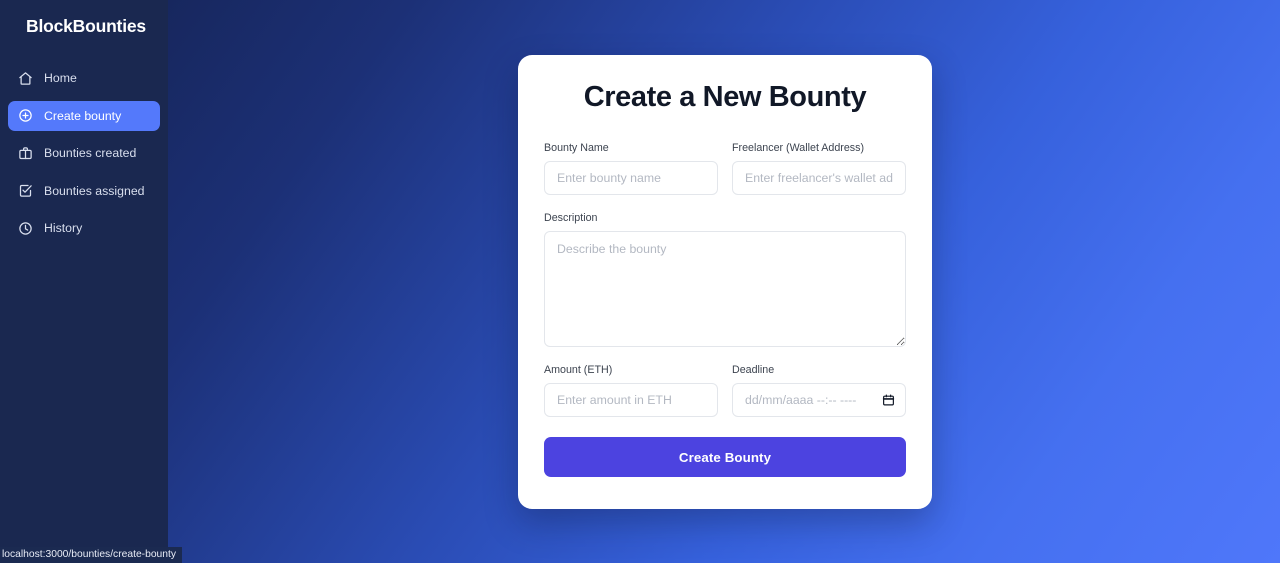 The height and width of the screenshot is (563, 1280). I want to click on sidebar-item-bounties-assigned: Bounties assigned, so click(84, 191).